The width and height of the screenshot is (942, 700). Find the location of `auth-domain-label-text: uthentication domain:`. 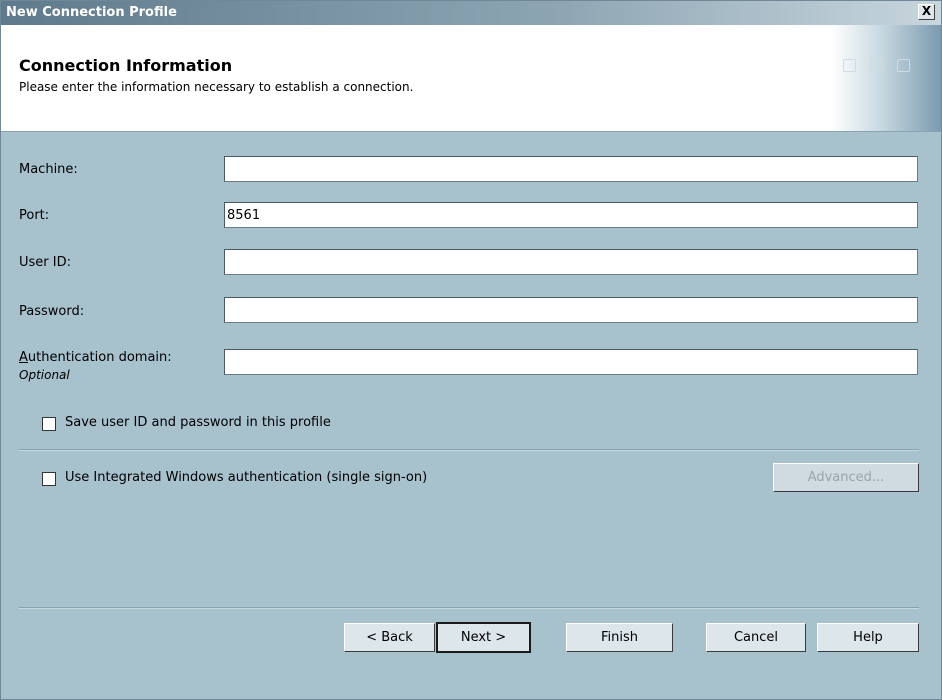

auth-domain-label-text: uthentication domain: is located at coordinates (99, 357).